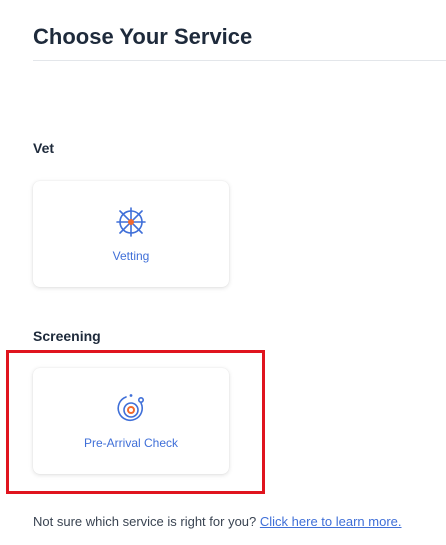 Image resolution: width=446 pixels, height=545 pixels. I want to click on service-card-vetting: Vetting, so click(131, 234).